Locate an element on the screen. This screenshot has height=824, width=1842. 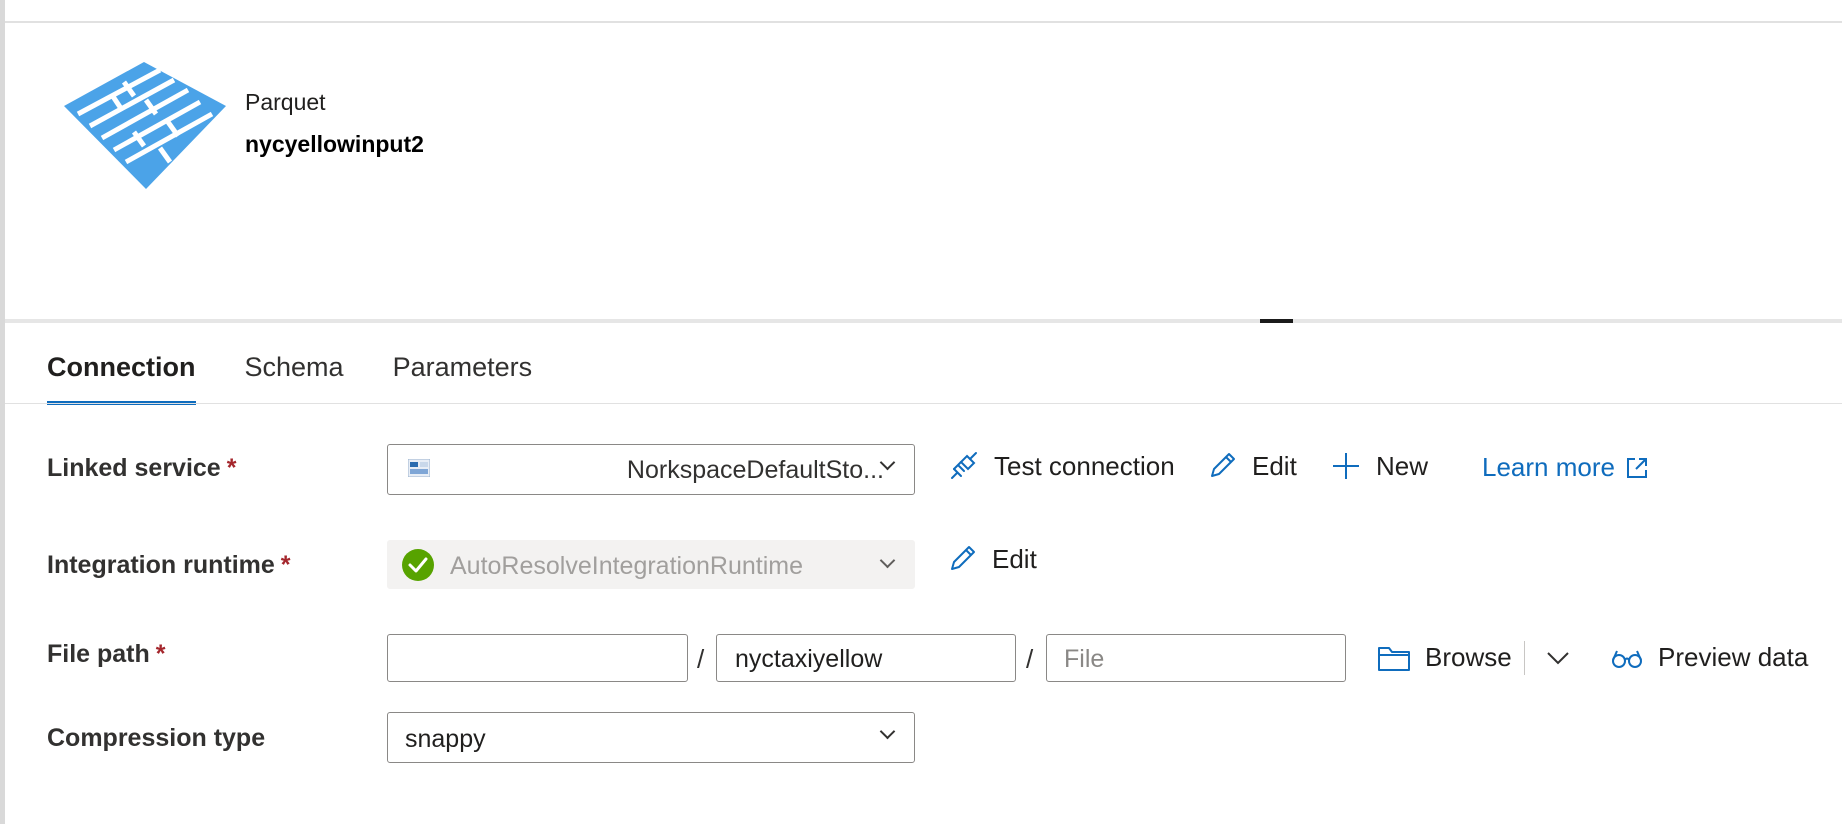
edit-integration-runtime-button: Edit is located at coordinates (991, 559).